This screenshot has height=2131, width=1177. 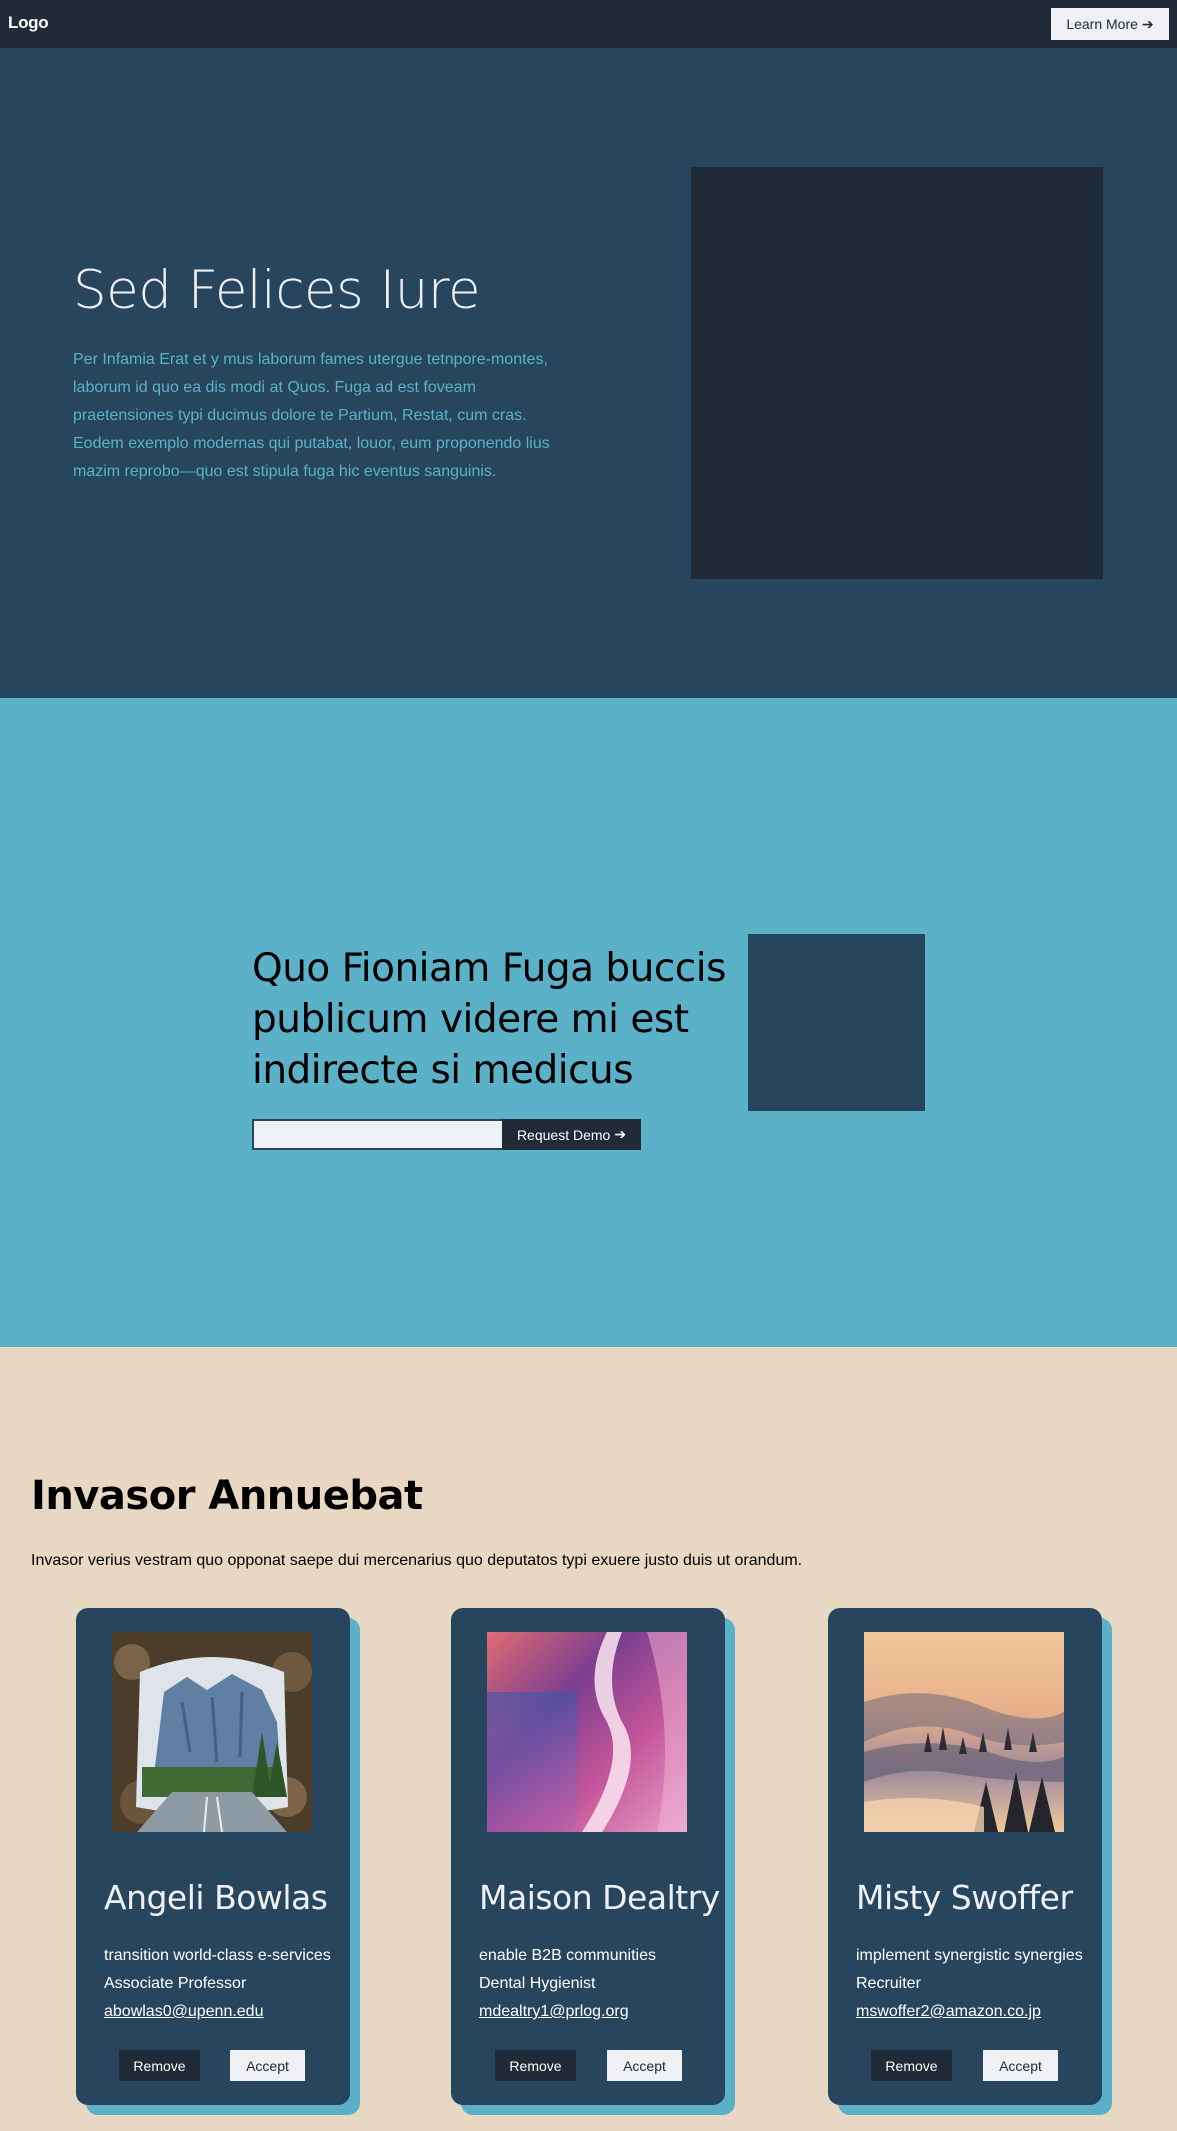 I want to click on member-name: Angeli Bowlas, so click(x=216, y=1897).